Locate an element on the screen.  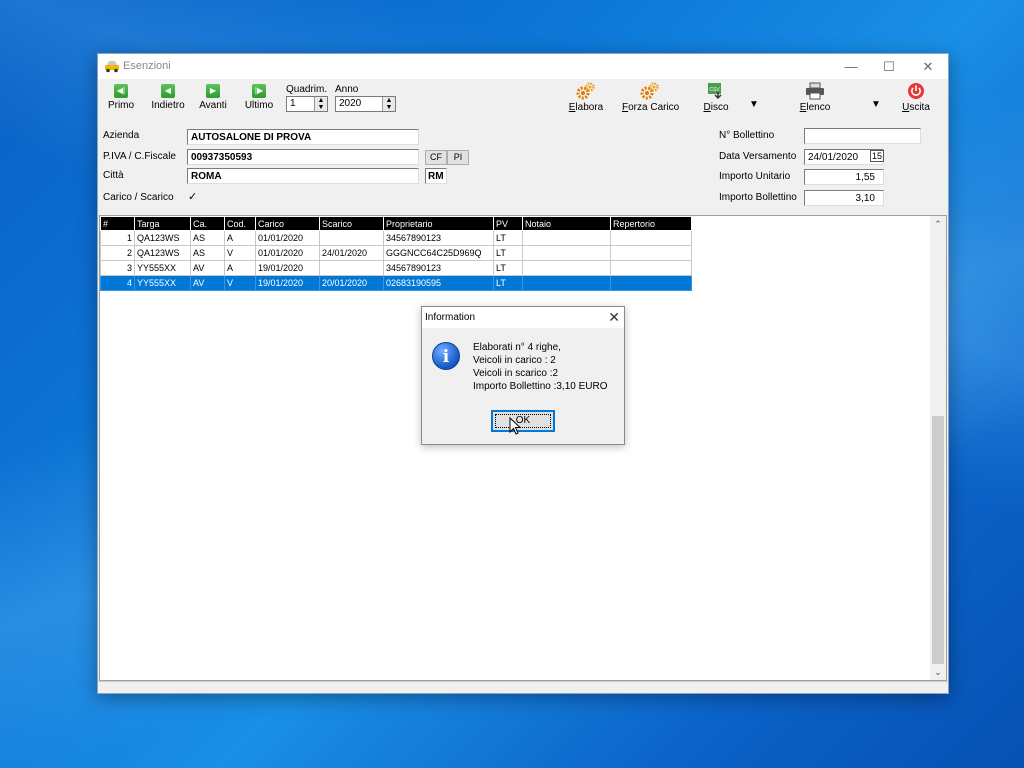
forza-carico-label: Forza Carico is located at coordinates (651, 107).